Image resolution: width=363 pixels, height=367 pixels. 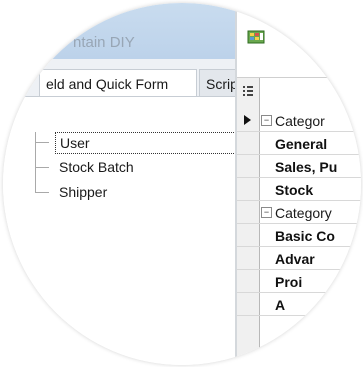 I want to click on category-label: Categor, so click(x=300, y=121).